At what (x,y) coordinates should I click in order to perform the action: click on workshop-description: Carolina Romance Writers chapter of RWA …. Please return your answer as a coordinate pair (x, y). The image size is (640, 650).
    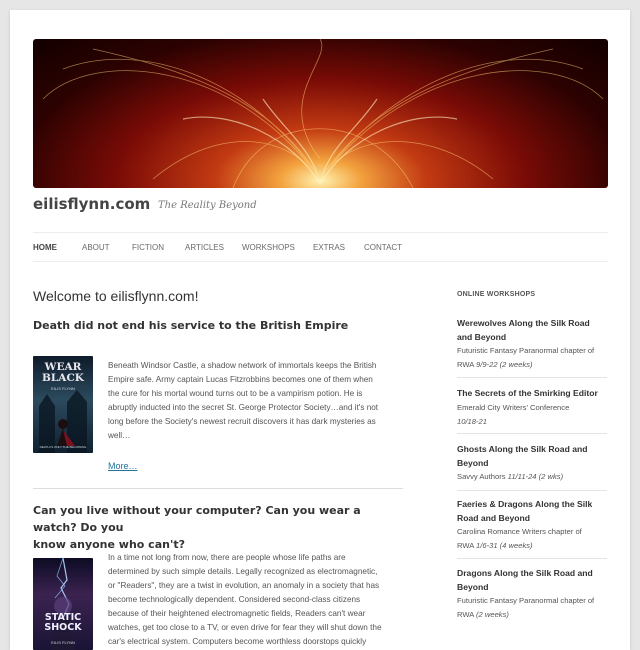
    Looking at the image, I should click on (532, 539).